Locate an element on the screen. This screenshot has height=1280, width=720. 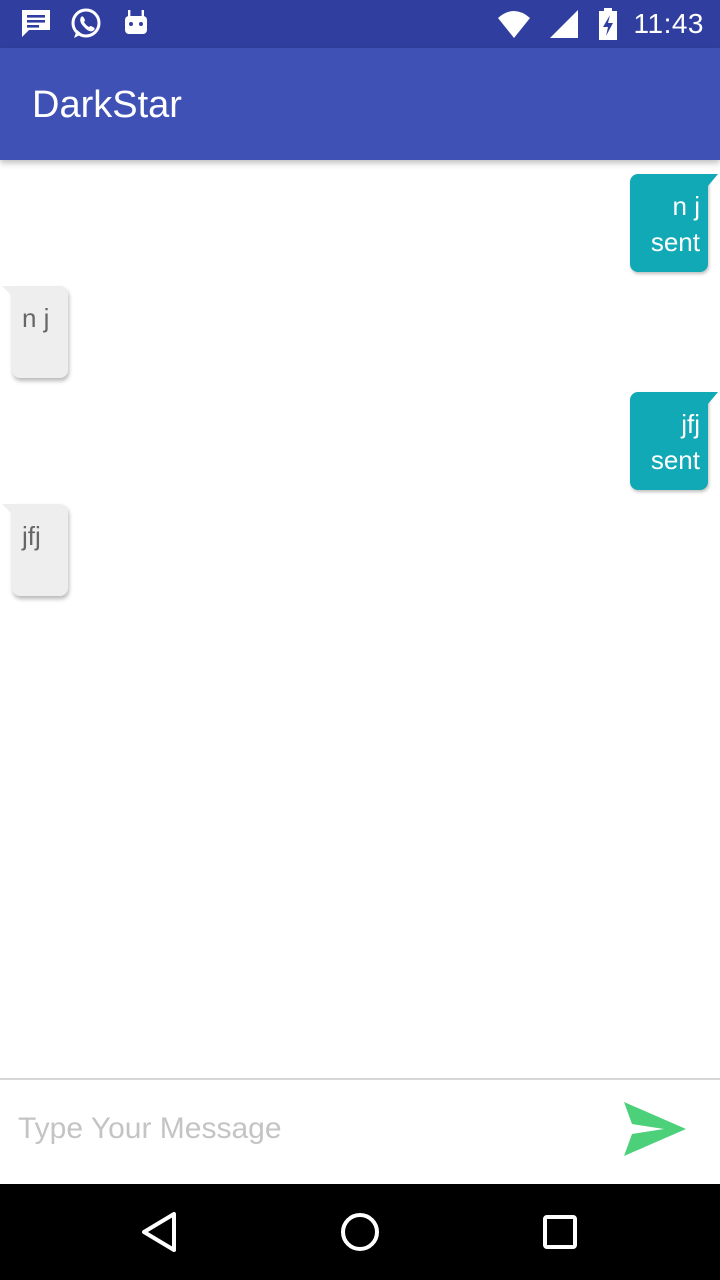
notification-icons is located at coordinates (86, 24).